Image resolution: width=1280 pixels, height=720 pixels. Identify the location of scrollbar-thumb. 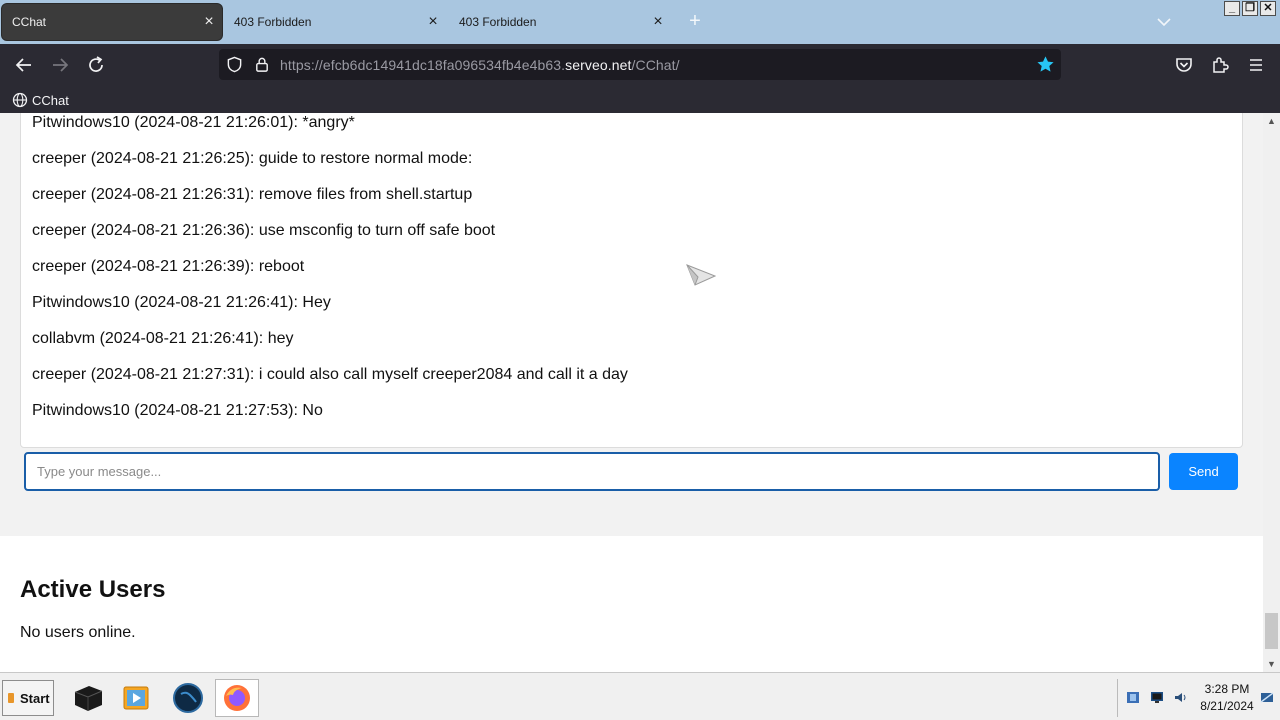
(1271, 631).